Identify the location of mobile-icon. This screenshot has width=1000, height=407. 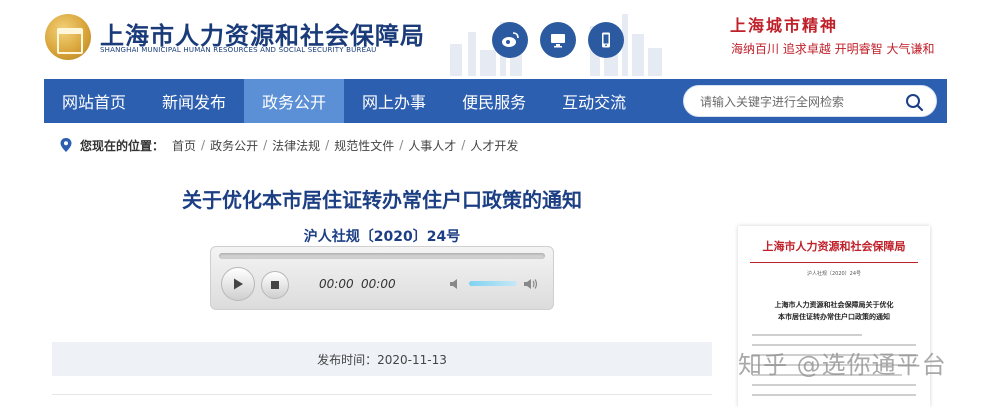
(606, 40).